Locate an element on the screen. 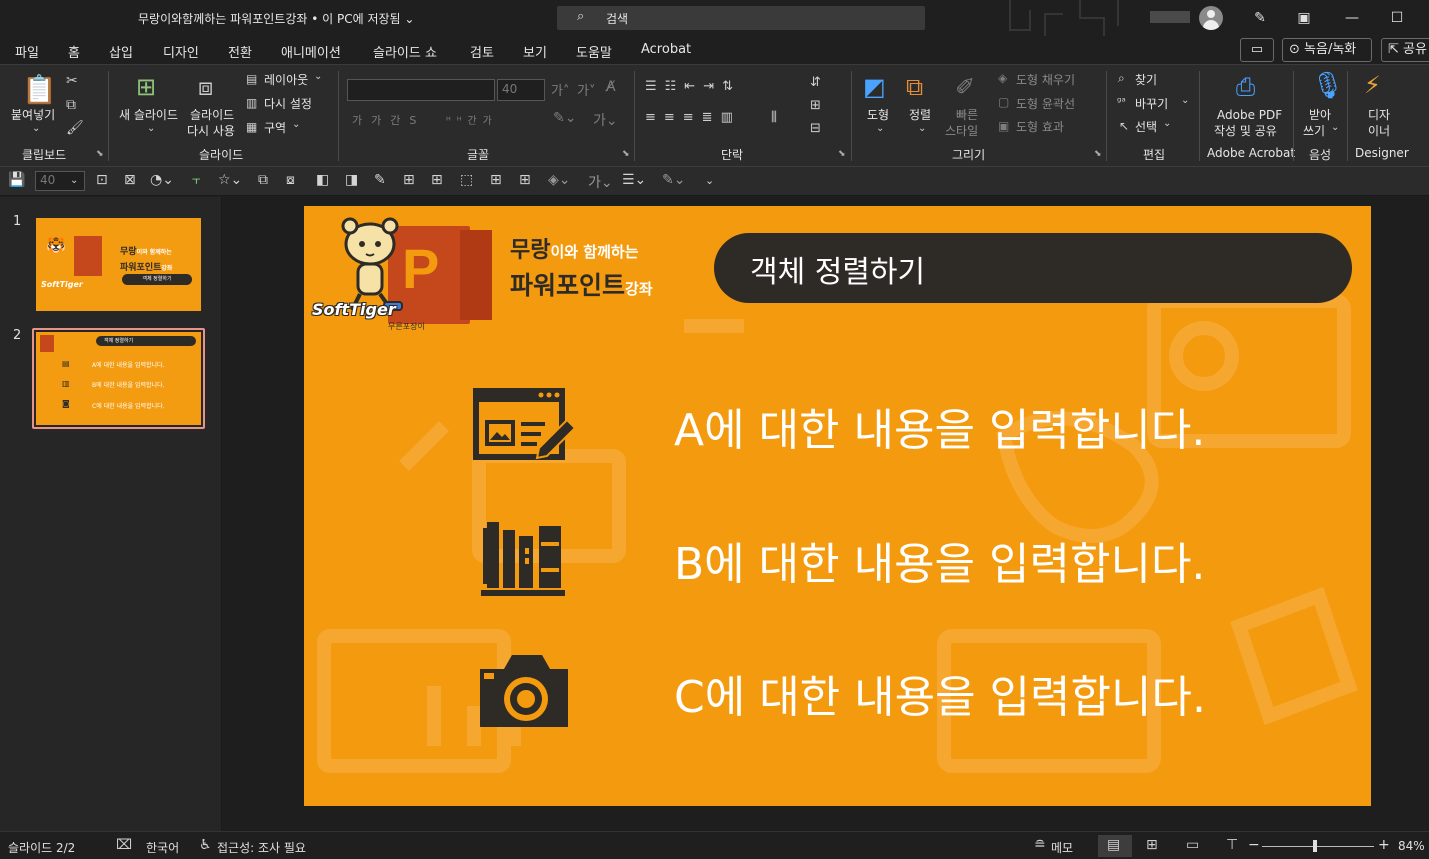 Image resolution: width=1429 pixels, height=859 pixels. group-icon: ⧉ is located at coordinates (263, 180).